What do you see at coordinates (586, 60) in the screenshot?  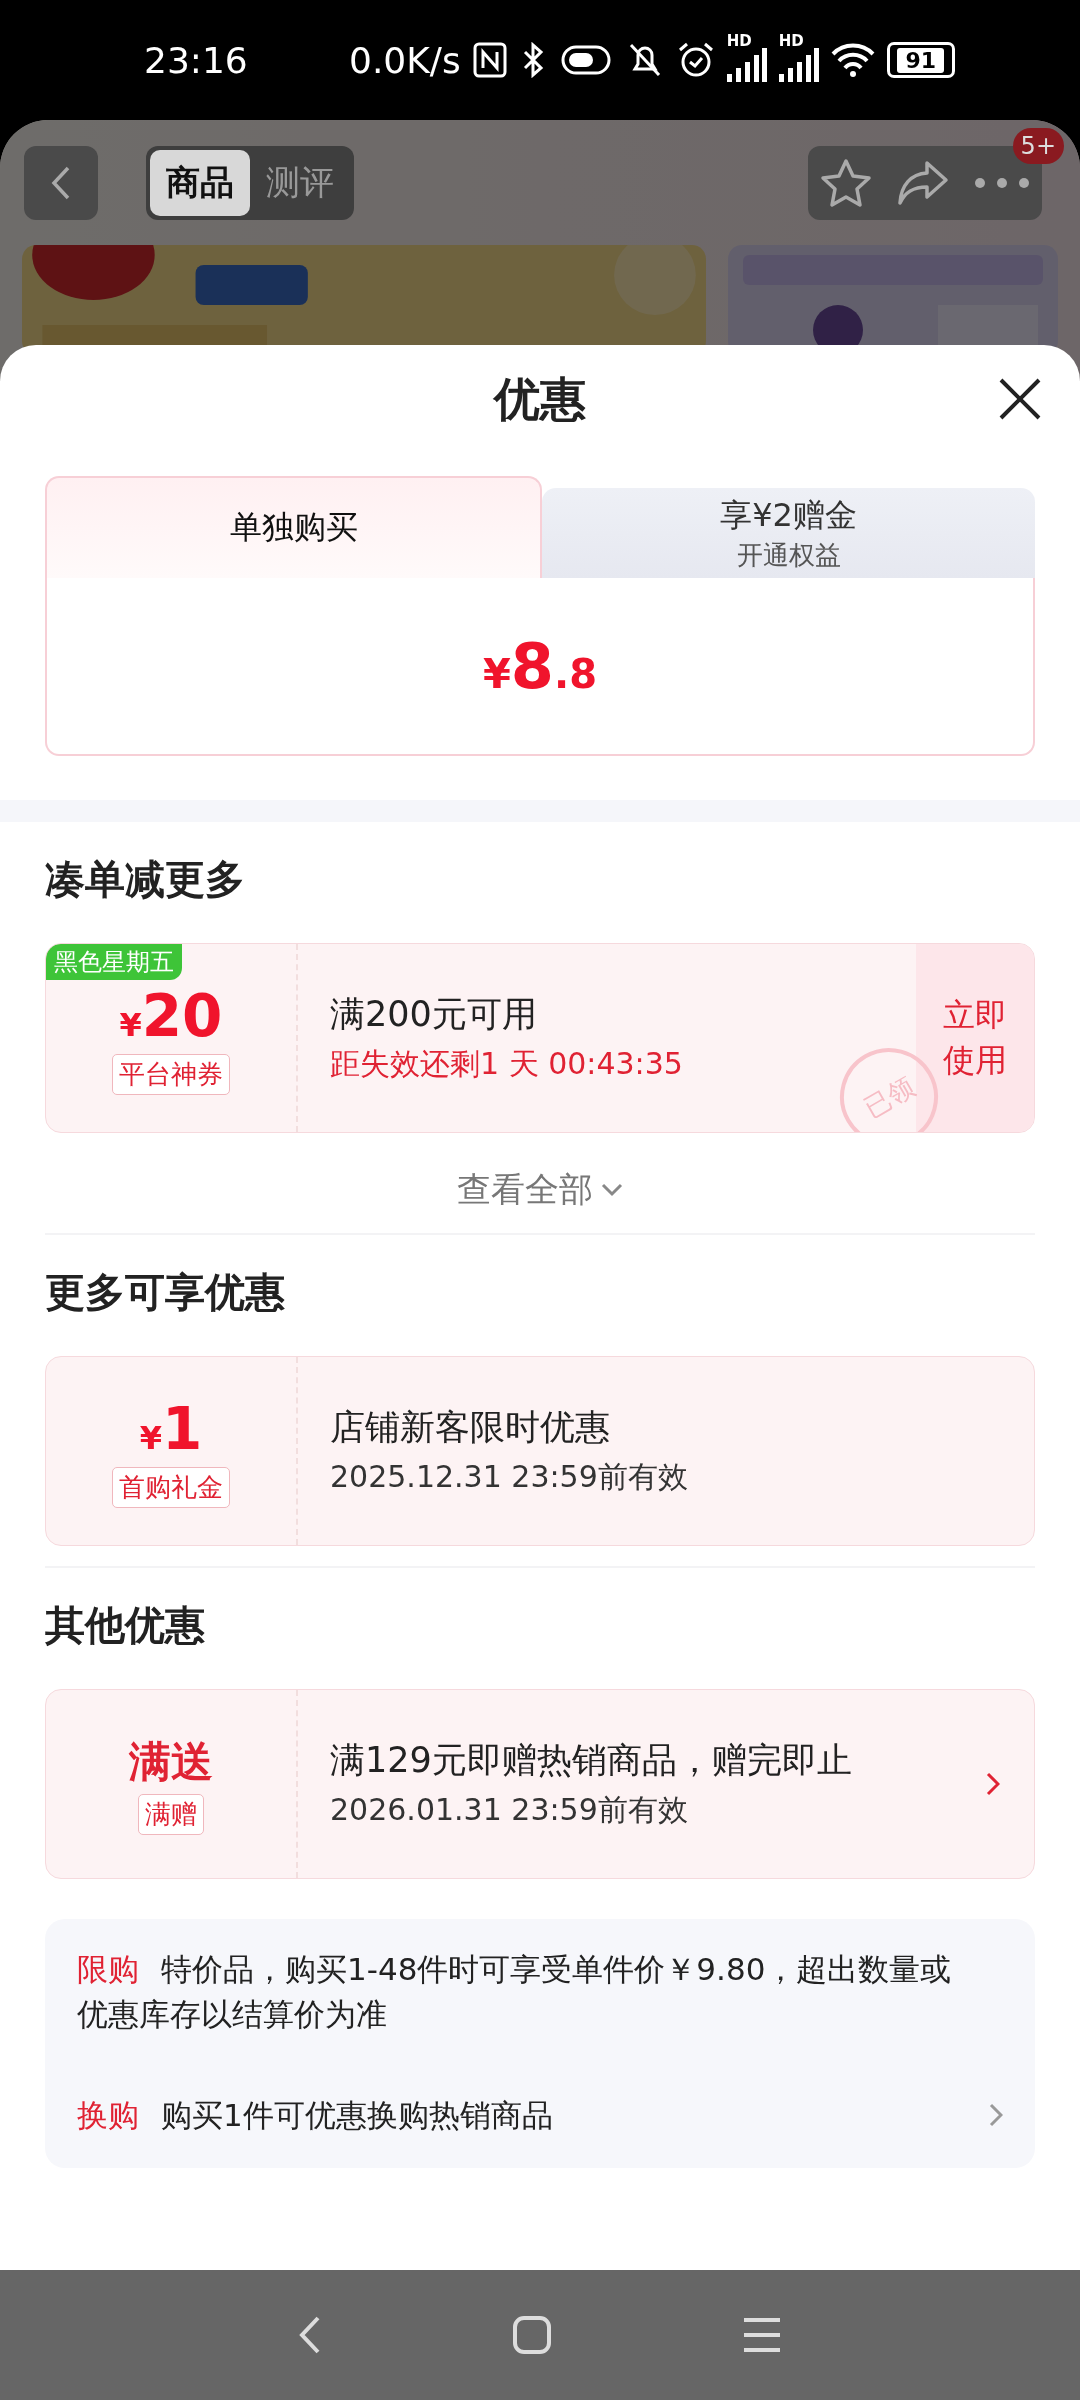 I see `toggle-icon` at bounding box center [586, 60].